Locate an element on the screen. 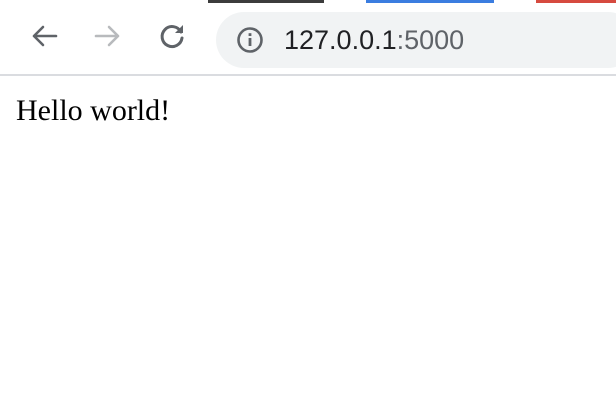  forward-button is located at coordinates (108, 36).